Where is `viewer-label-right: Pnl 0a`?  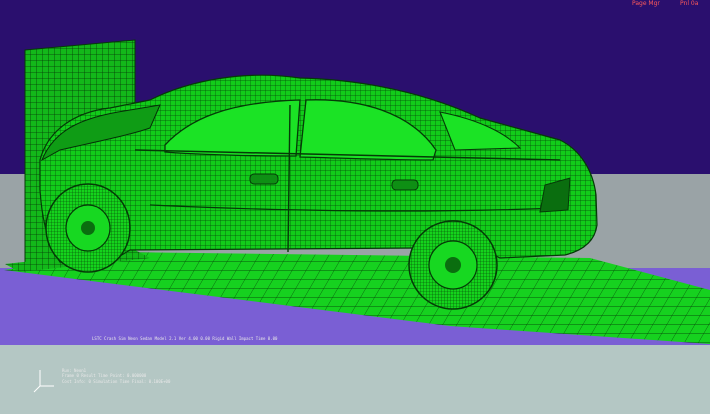 viewer-label-right: Pnl 0a is located at coordinates (689, 3).